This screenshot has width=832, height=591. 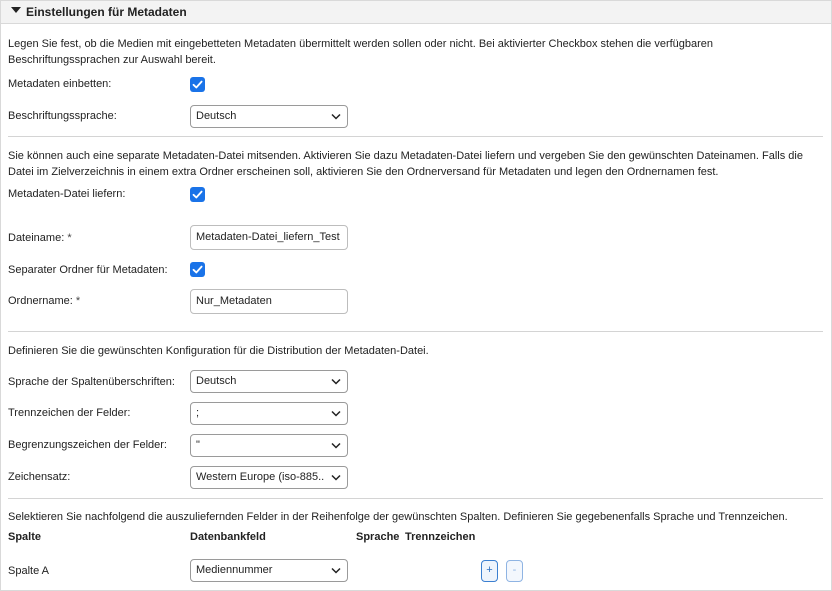 I want to click on deliver-file-label: Metadaten-Datei liefern:, so click(x=67, y=194).